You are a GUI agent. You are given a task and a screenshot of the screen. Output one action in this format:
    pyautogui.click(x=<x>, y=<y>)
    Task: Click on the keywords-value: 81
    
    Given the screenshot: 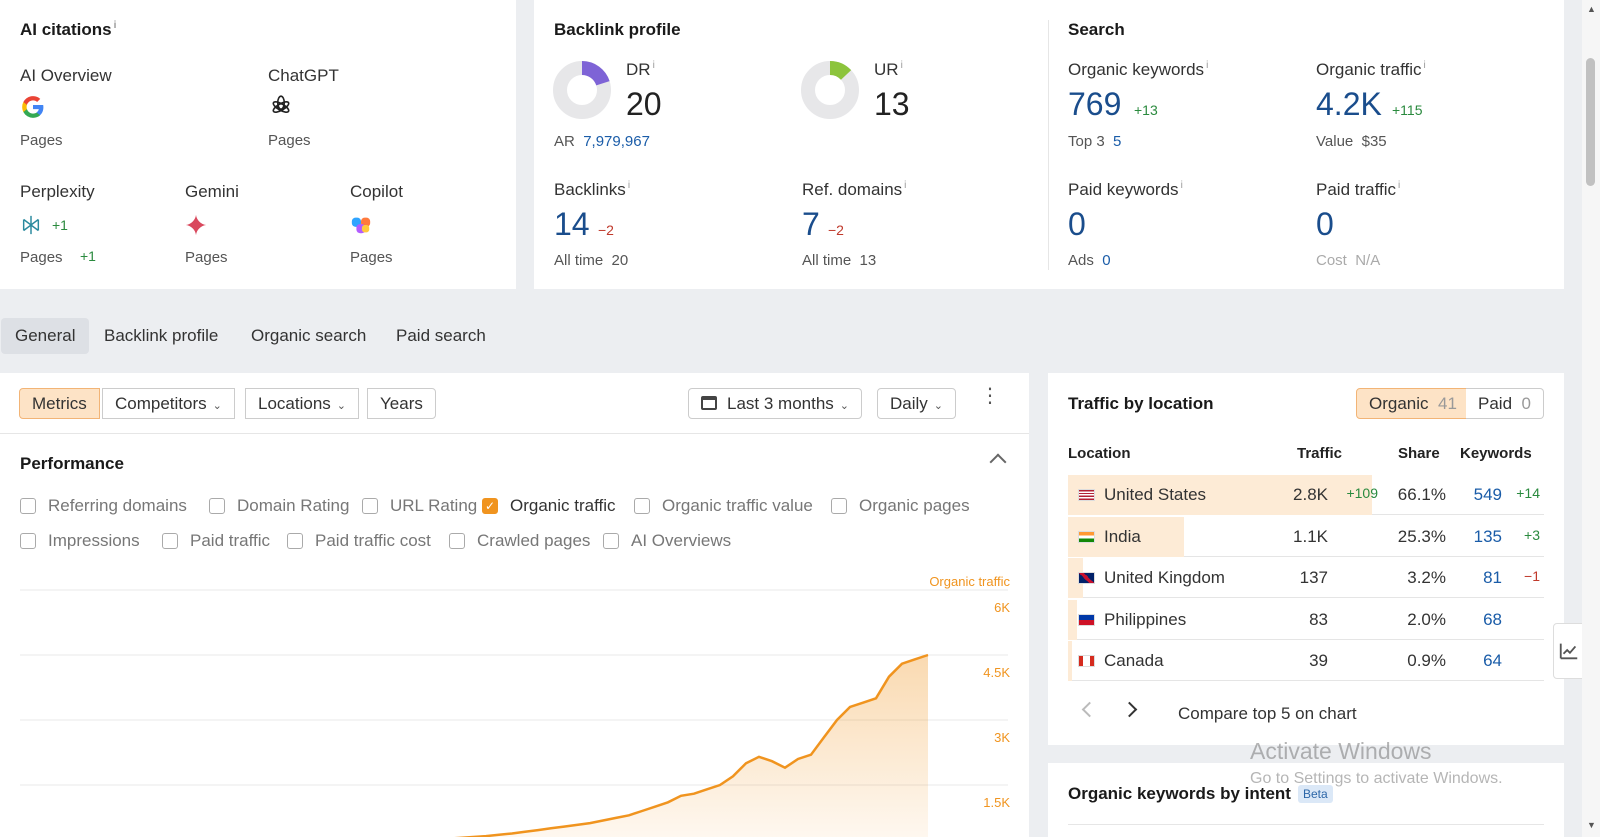 What is the action you would take?
    pyautogui.click(x=1492, y=578)
    